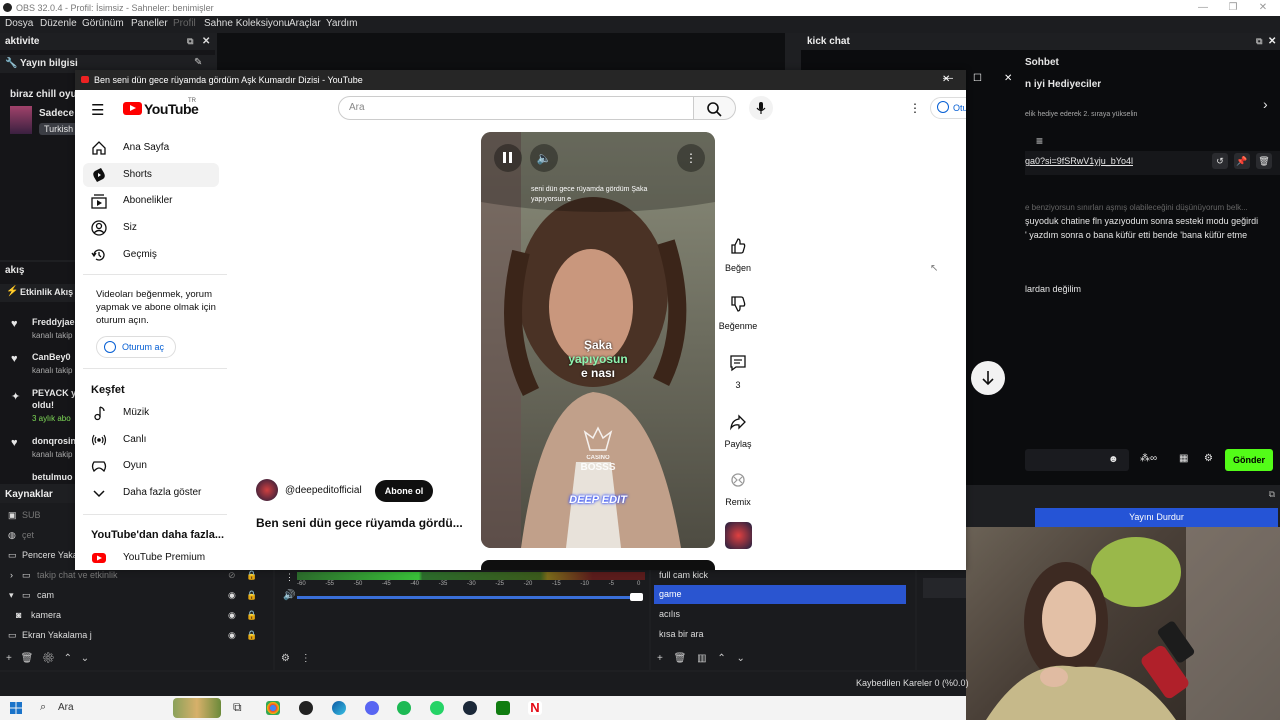  I want to click on nav-home: Ana Sayfa, so click(151, 148).